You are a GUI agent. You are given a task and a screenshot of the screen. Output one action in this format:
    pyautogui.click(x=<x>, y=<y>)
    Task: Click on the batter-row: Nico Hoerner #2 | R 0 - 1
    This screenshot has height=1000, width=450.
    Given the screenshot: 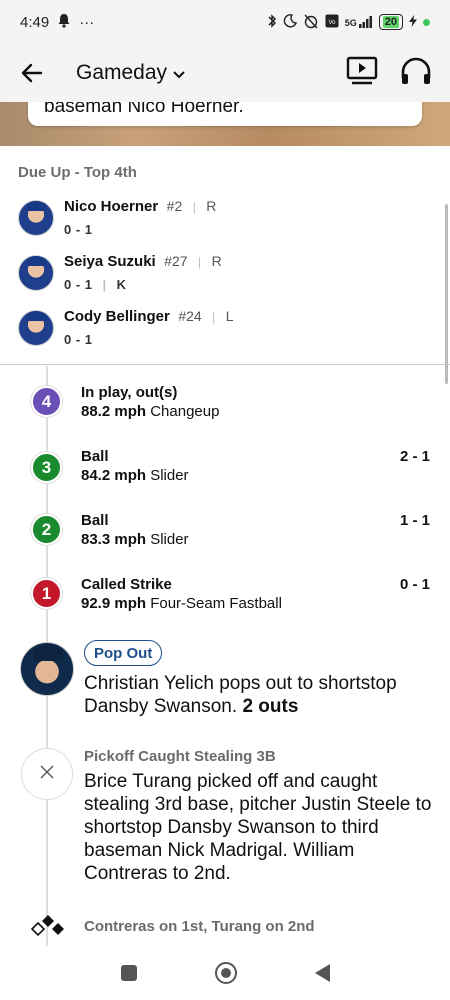 What is the action you would take?
    pyautogui.click(x=117, y=217)
    